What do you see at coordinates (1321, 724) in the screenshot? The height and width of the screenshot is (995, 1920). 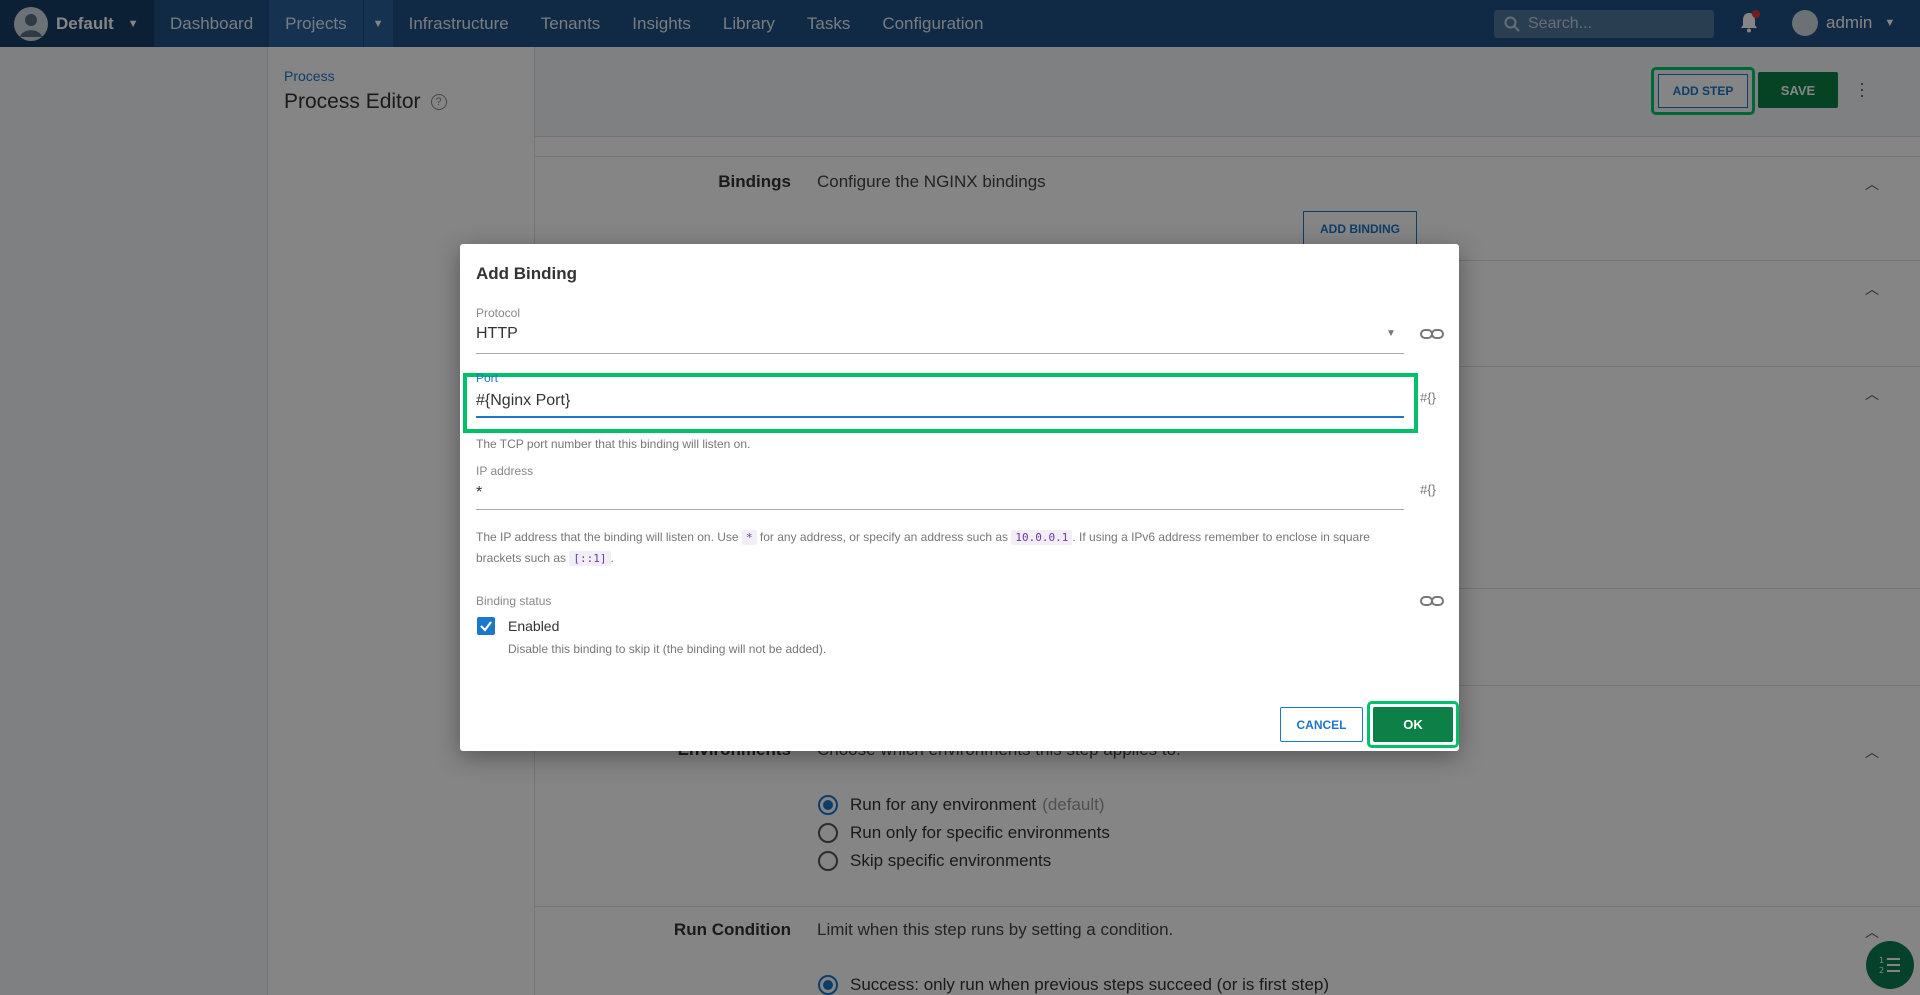 I see `cancel-button: CANCEL` at bounding box center [1321, 724].